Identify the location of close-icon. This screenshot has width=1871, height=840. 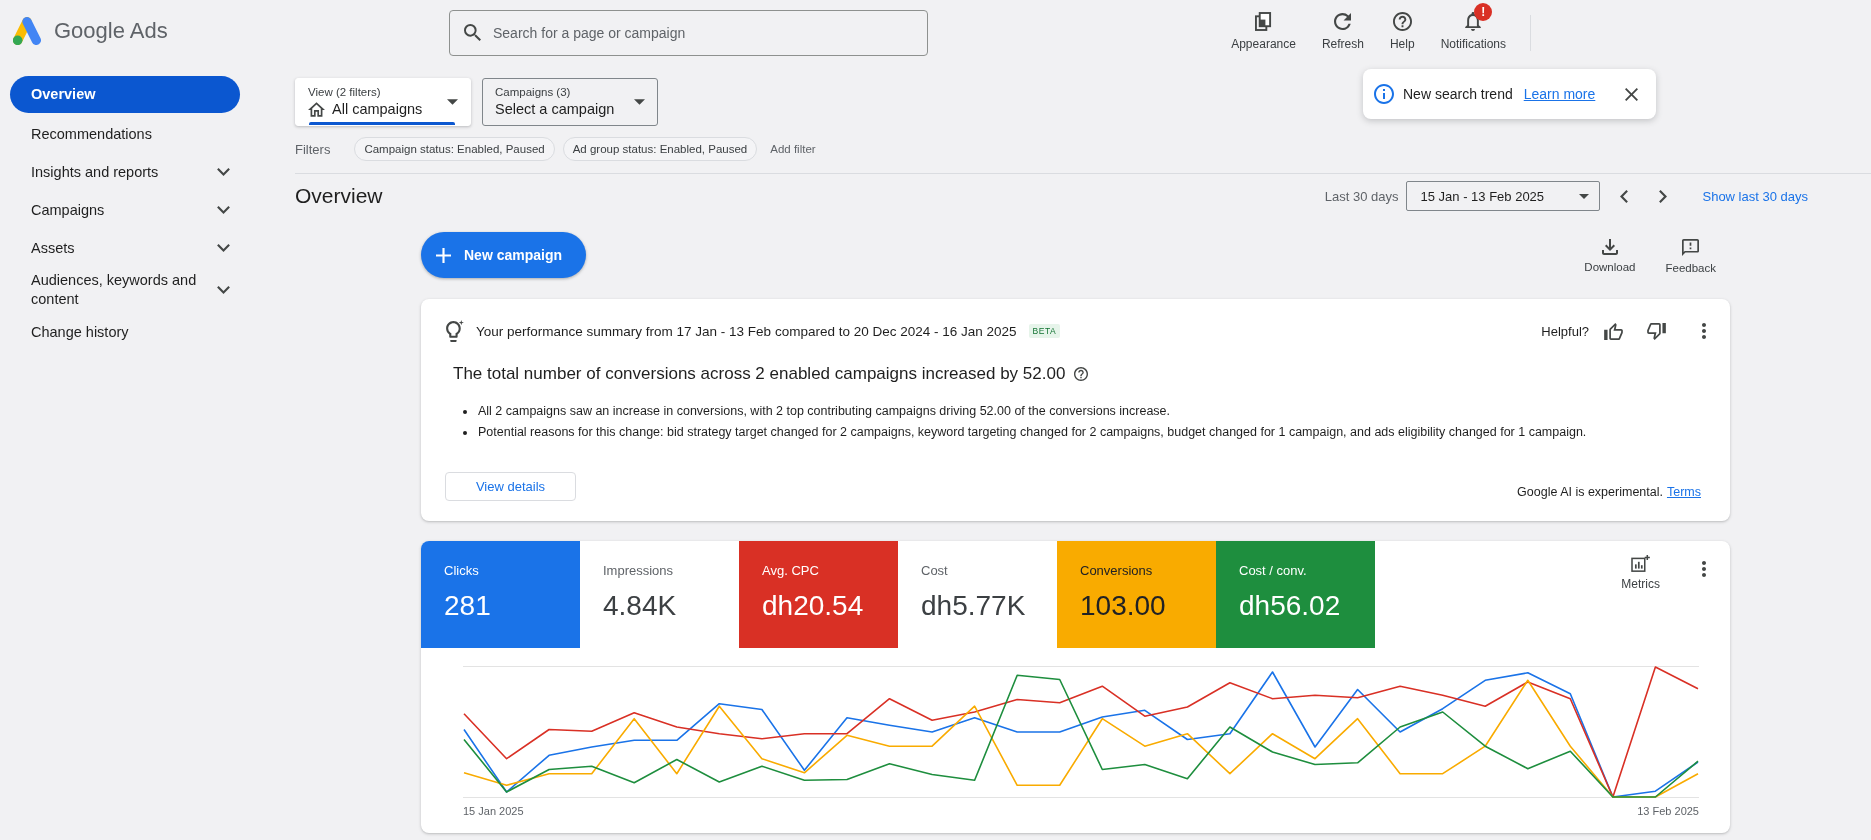
(1631, 94).